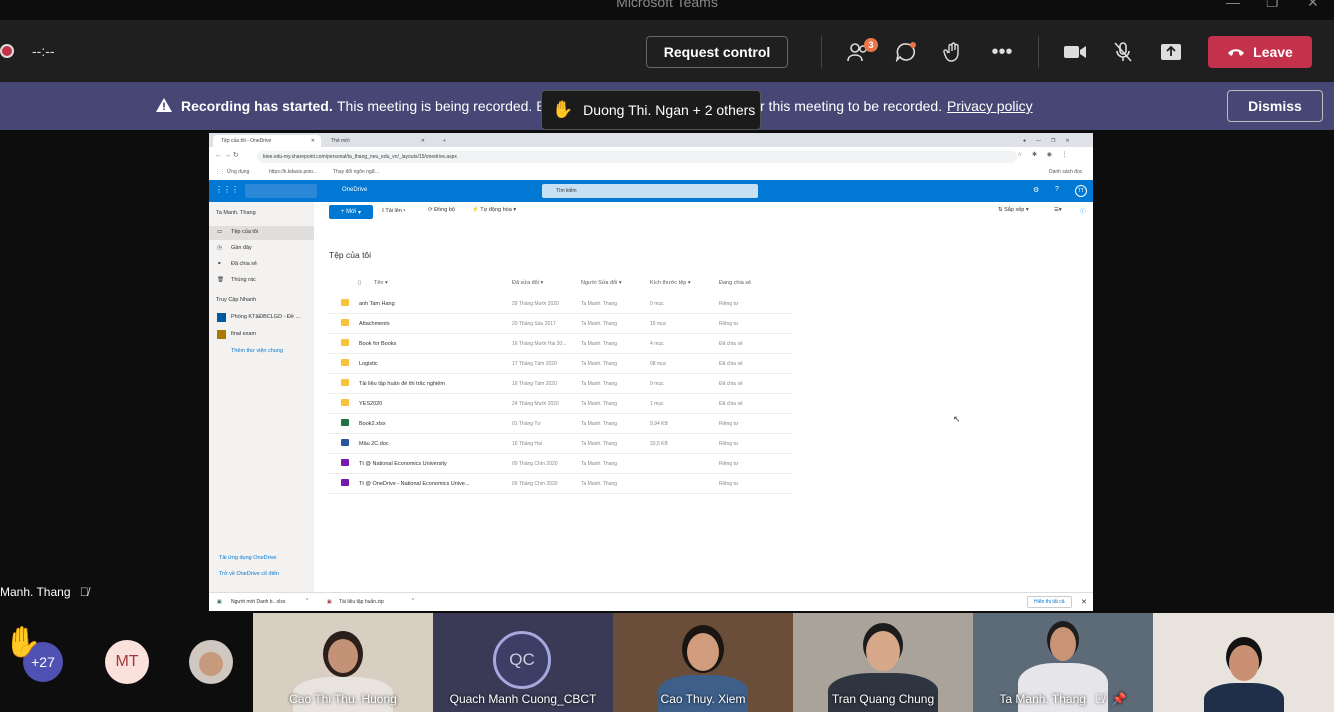 The height and width of the screenshot is (712, 1334). What do you see at coordinates (1313, 5) in the screenshot?
I see `close-icon: ✕` at bounding box center [1313, 5].